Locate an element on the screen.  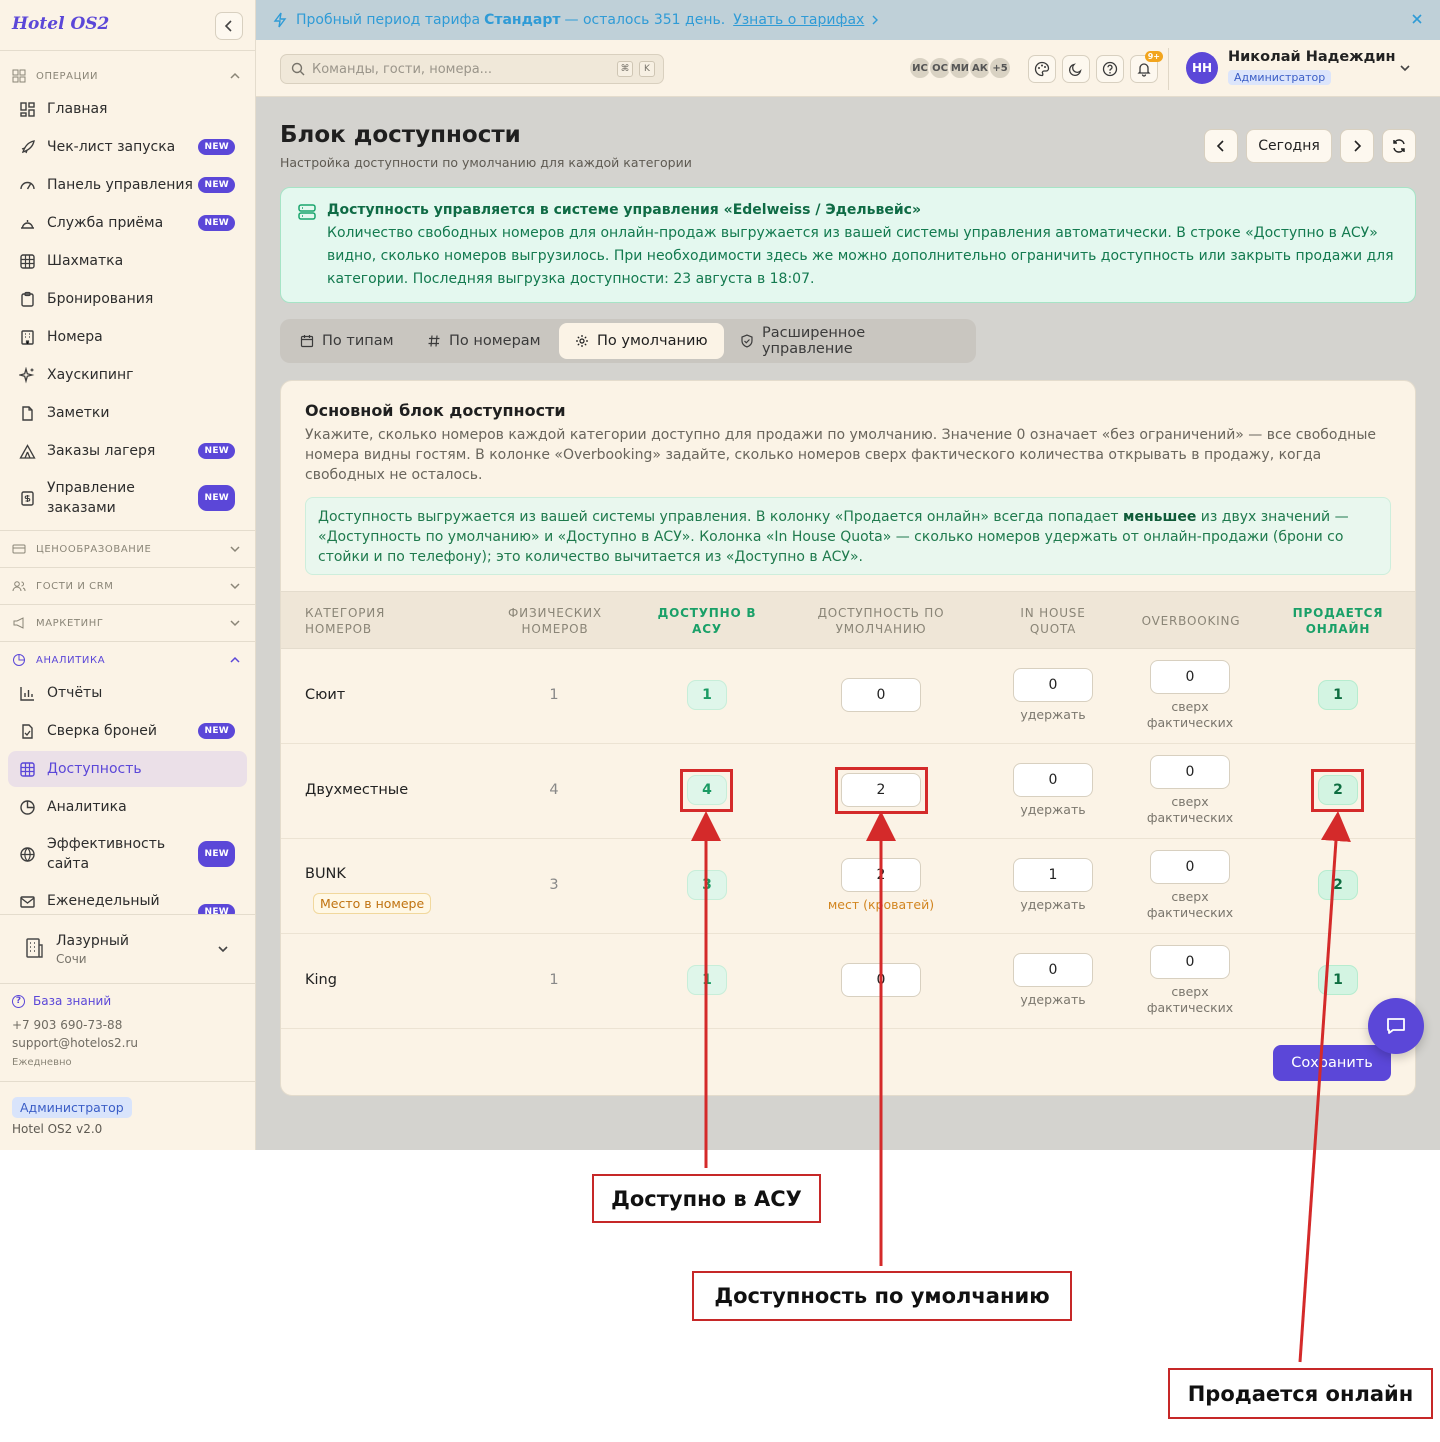
sidebar-item-label: Аналитика is located at coordinates (87, 807).